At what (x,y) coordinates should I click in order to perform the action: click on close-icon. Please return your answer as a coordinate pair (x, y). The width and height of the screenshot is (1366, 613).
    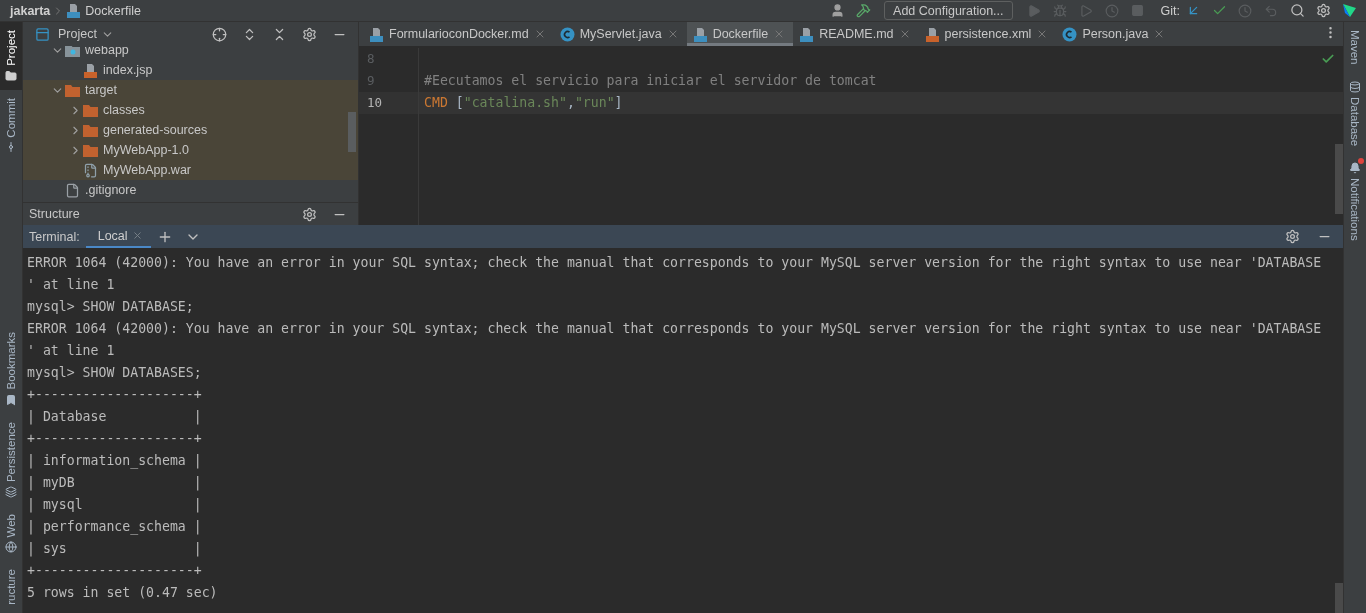
    Looking at the image, I should click on (137, 235).